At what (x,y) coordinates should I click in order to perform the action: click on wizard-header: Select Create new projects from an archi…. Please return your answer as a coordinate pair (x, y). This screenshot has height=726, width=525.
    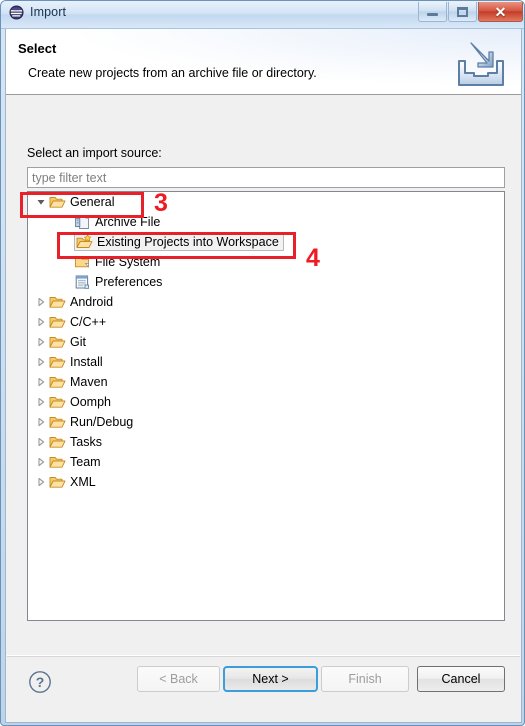
    Looking at the image, I should click on (263, 62).